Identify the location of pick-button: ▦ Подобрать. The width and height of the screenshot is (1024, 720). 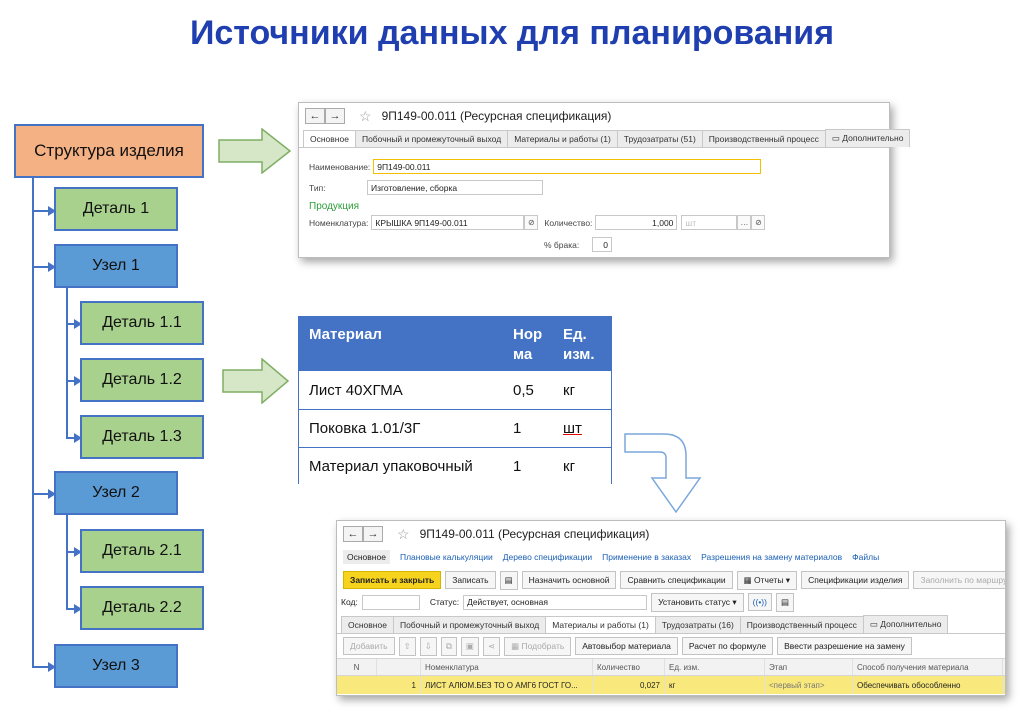
(538, 646).